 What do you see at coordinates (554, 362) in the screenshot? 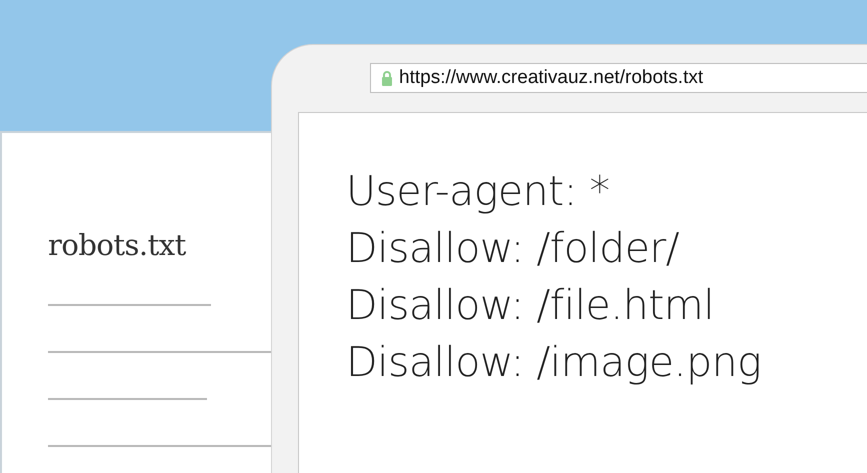
I see `file-line: Disallow: /image.png` at bounding box center [554, 362].